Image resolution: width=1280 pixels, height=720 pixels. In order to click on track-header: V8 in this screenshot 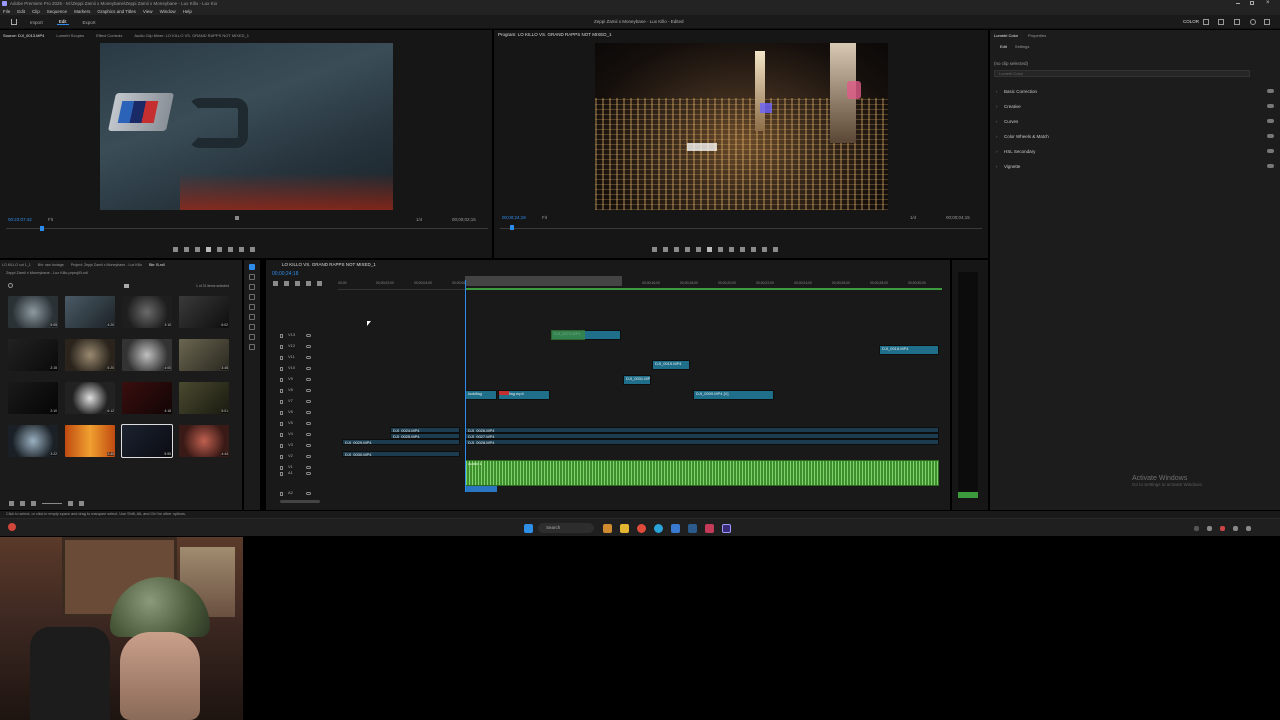, I will do `click(302, 392)`.